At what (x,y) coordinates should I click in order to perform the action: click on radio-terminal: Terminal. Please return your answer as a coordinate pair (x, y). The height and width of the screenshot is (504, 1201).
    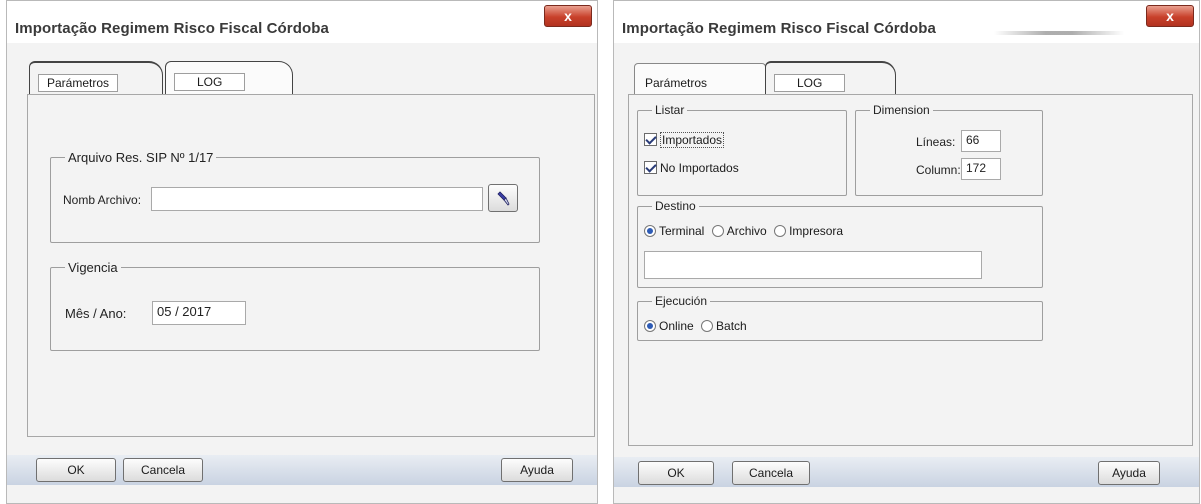
    Looking at the image, I should click on (674, 231).